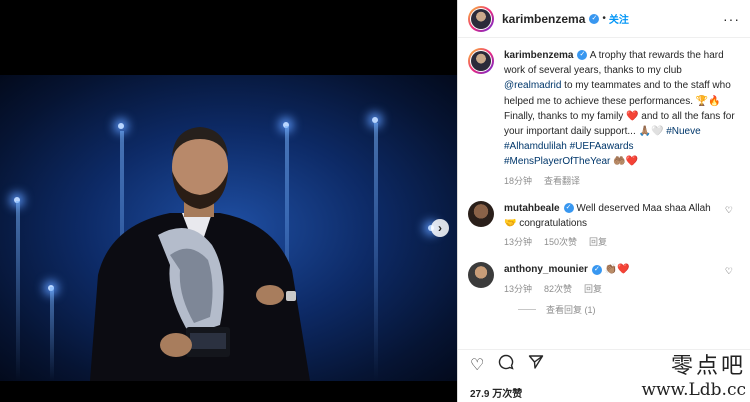  What do you see at coordinates (683, 131) in the screenshot?
I see `hashtag-link: #Nueve` at bounding box center [683, 131].